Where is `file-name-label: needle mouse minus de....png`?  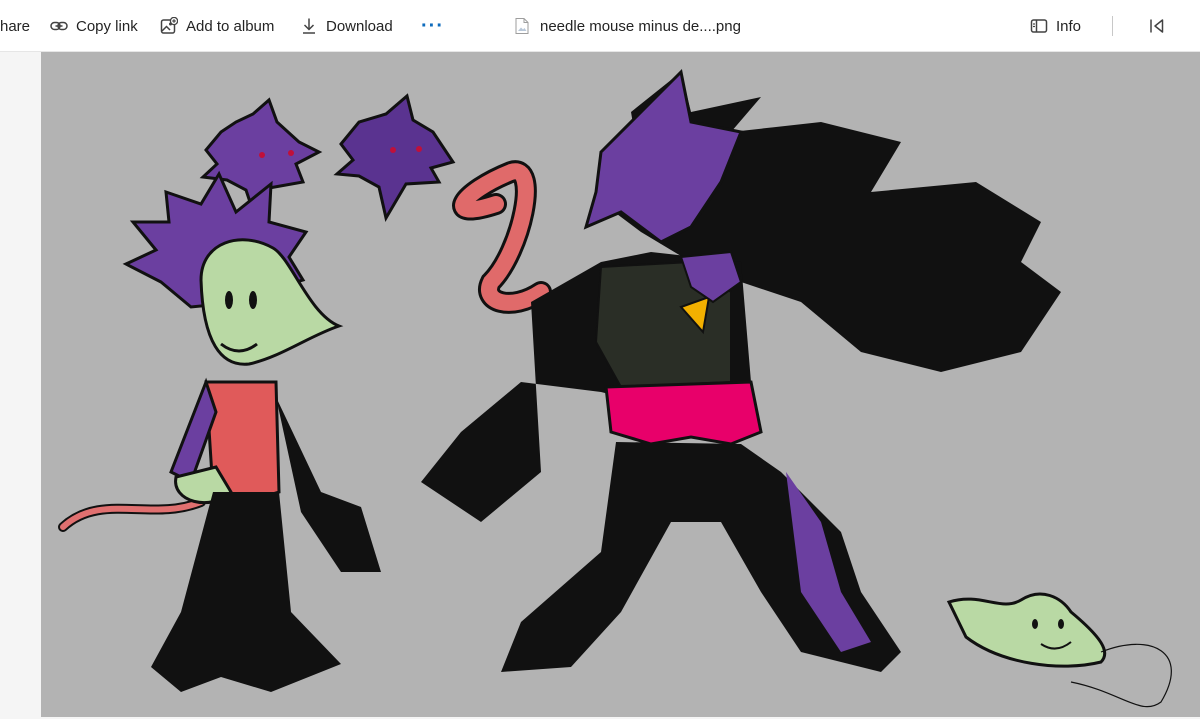
file-name-label: needle mouse minus de....png is located at coordinates (640, 26).